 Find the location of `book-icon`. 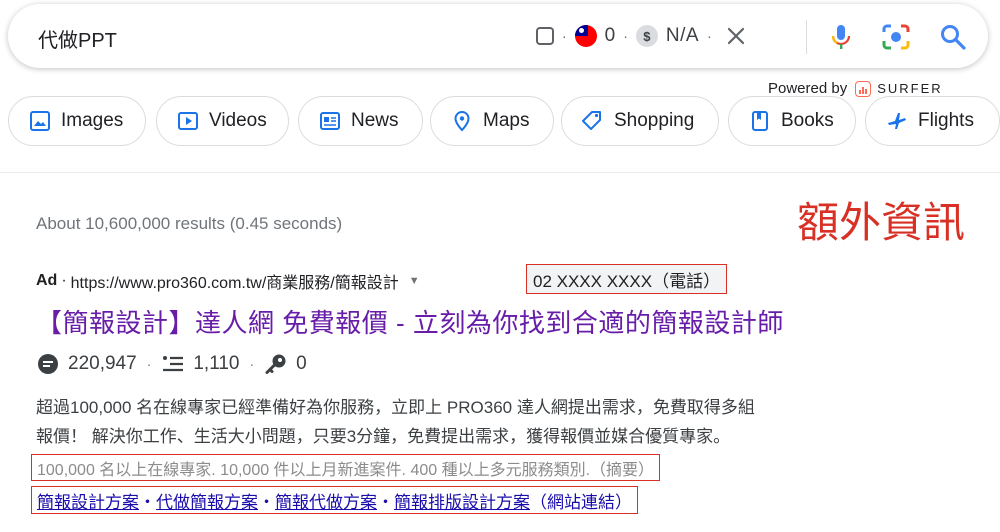

book-icon is located at coordinates (760, 121).